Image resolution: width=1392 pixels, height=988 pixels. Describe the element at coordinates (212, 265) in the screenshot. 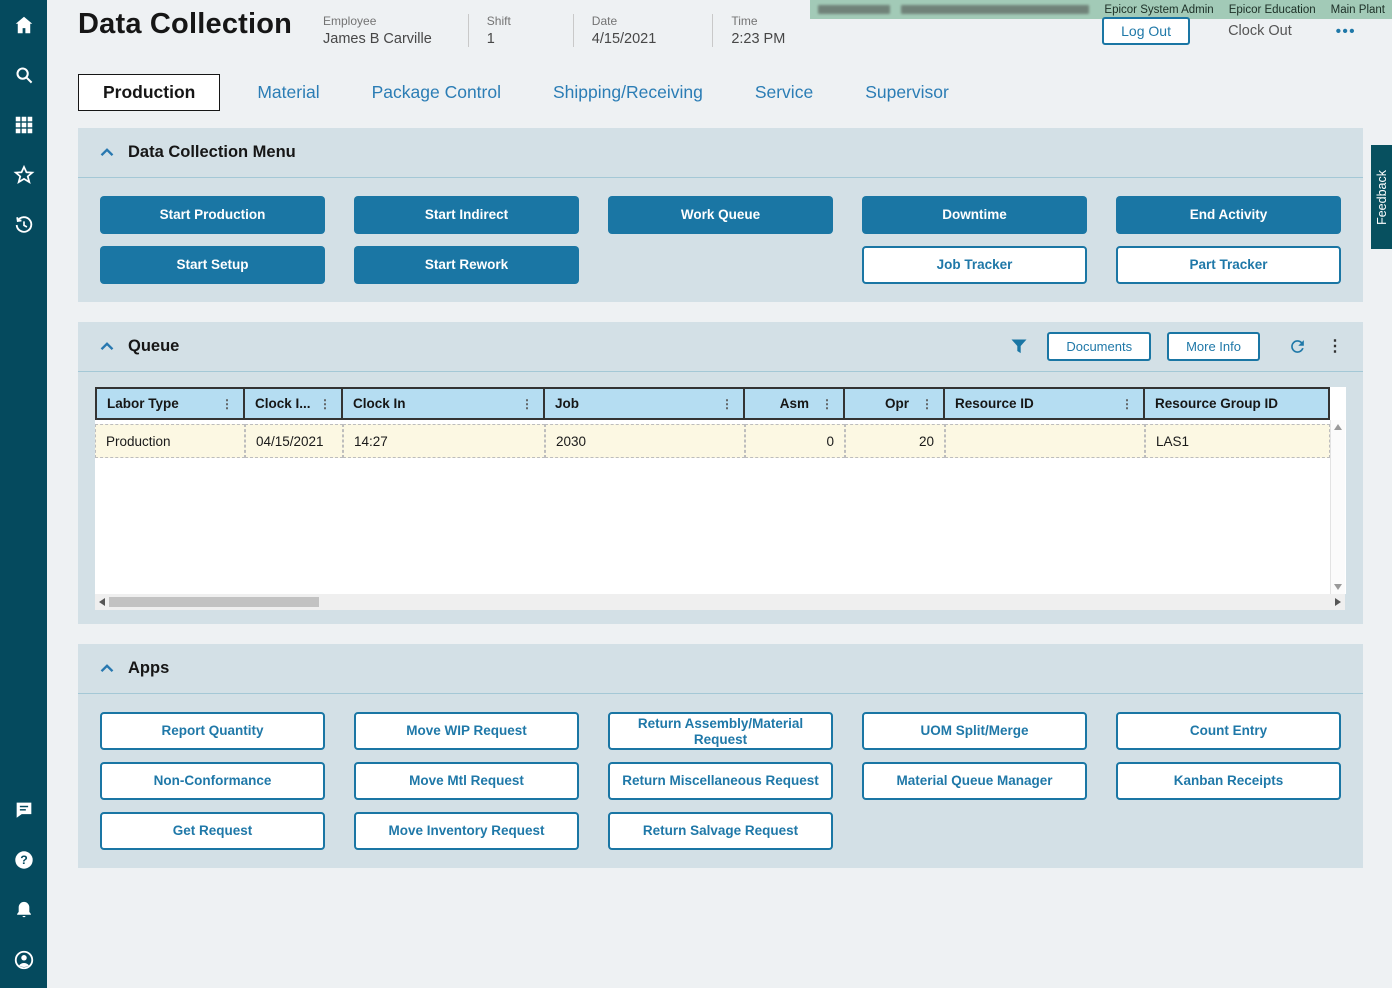

I see `start-setup-button: Start Setup` at that location.